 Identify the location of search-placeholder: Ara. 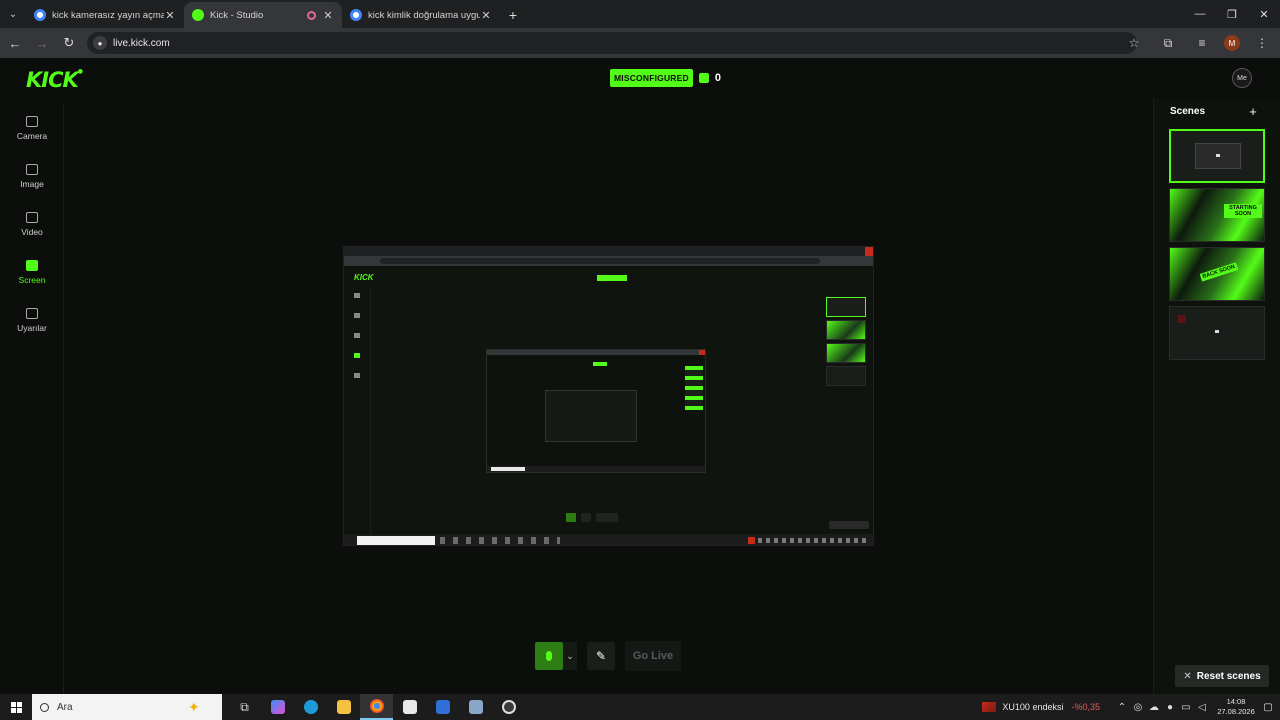
(65, 707).